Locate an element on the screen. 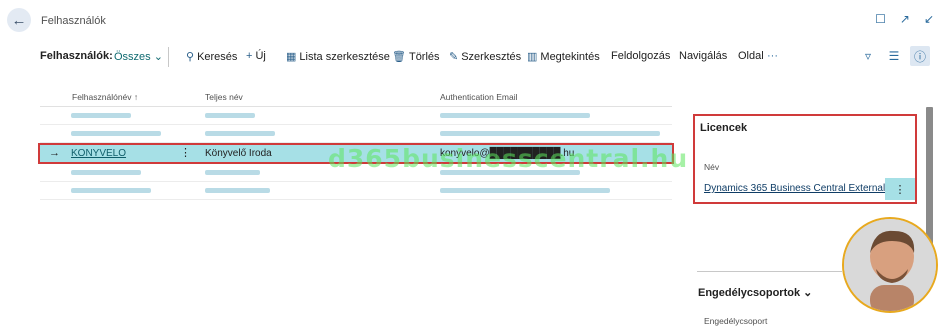 This screenshot has width=950, height=327. person-photo-icon is located at coordinates (890, 265).